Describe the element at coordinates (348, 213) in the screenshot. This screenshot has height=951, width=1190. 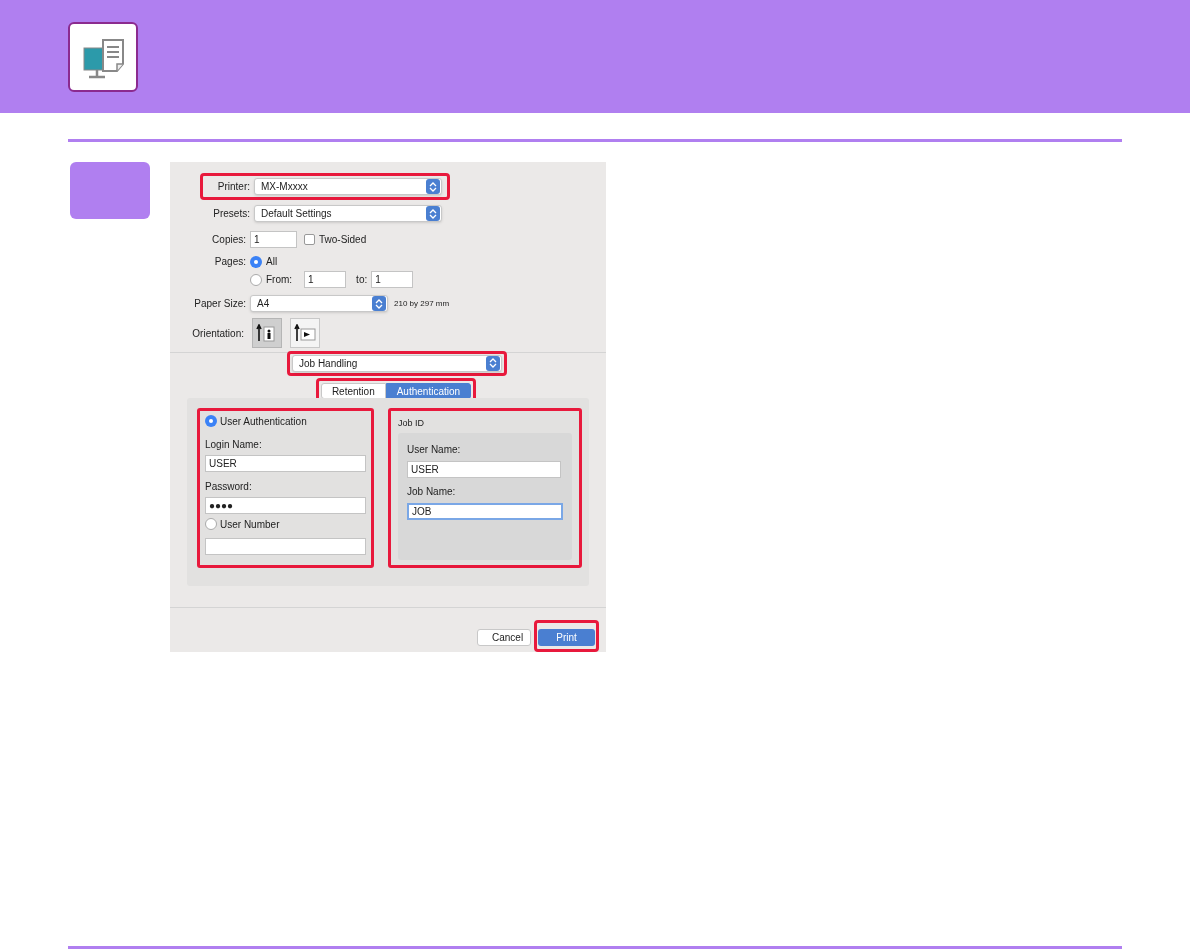
I see `popup-menu: Default Settings` at that location.